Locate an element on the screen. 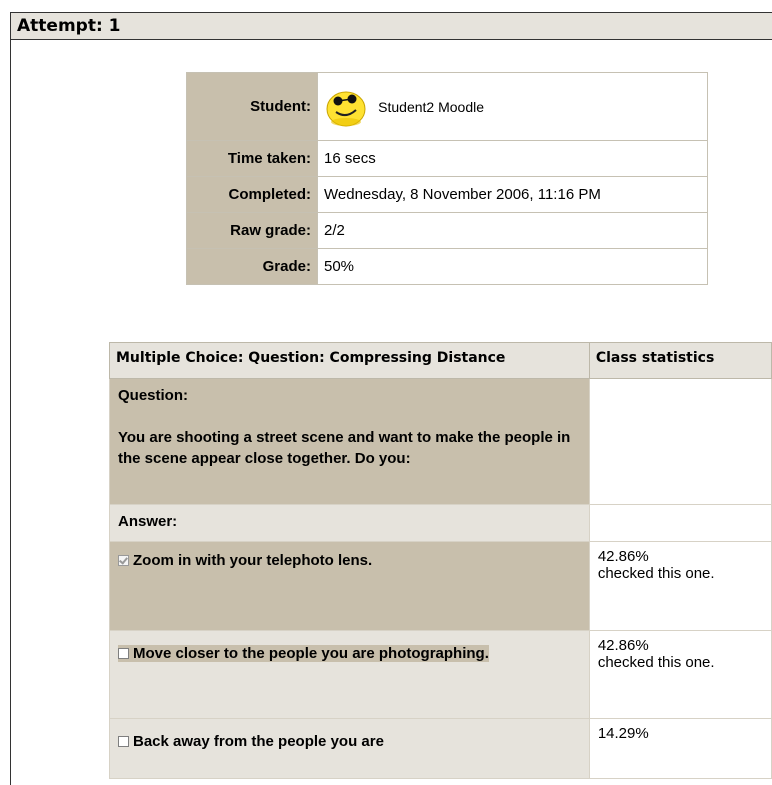 The width and height of the screenshot is (772, 785). smiley-sunglasses-icon is located at coordinates (346, 107).